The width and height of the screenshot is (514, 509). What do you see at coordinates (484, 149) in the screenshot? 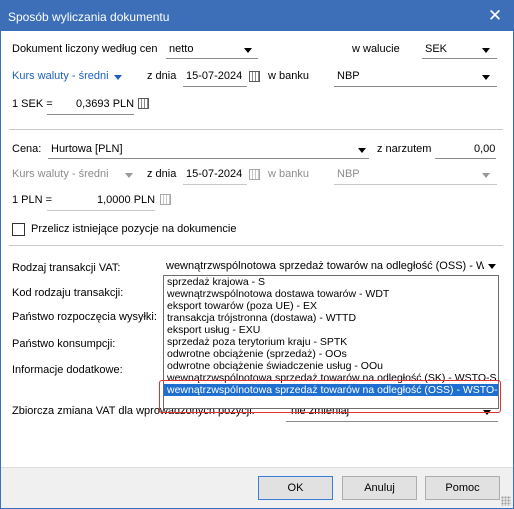
I see `markup-field: 0,00` at bounding box center [484, 149].